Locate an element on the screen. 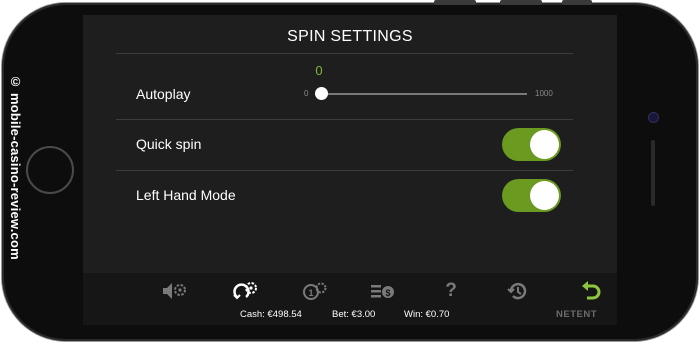 This screenshot has width=700, height=345. bet-label: Bet: is located at coordinates (340, 314).